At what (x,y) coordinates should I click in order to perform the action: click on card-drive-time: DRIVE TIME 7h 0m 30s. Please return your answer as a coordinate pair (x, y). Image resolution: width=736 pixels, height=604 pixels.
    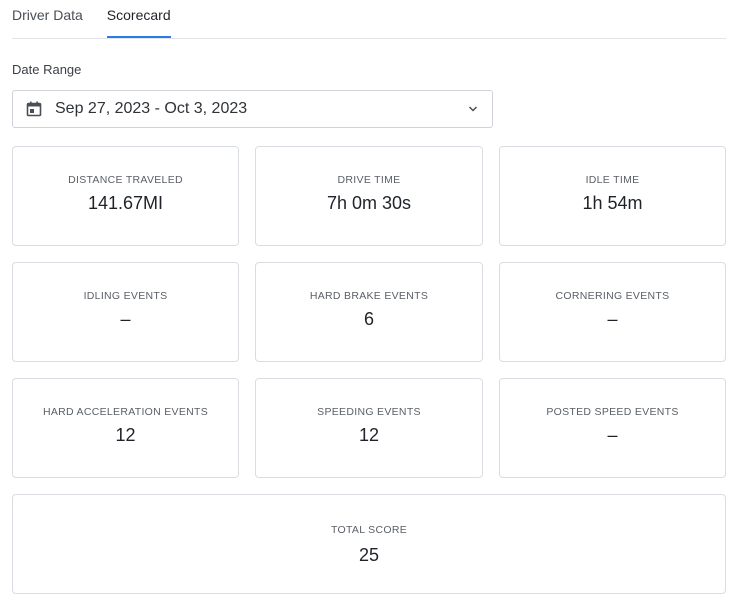
    Looking at the image, I should click on (369, 196).